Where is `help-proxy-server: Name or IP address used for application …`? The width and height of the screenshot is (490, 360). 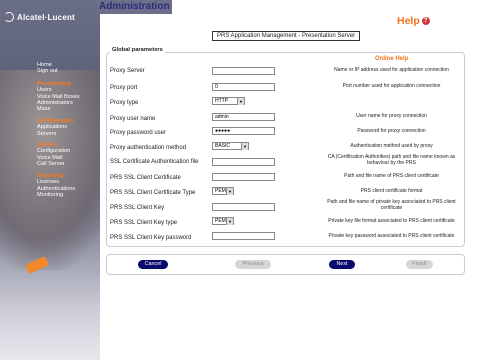 help-proxy-server: Name or IP address used for application … is located at coordinates (391, 70).